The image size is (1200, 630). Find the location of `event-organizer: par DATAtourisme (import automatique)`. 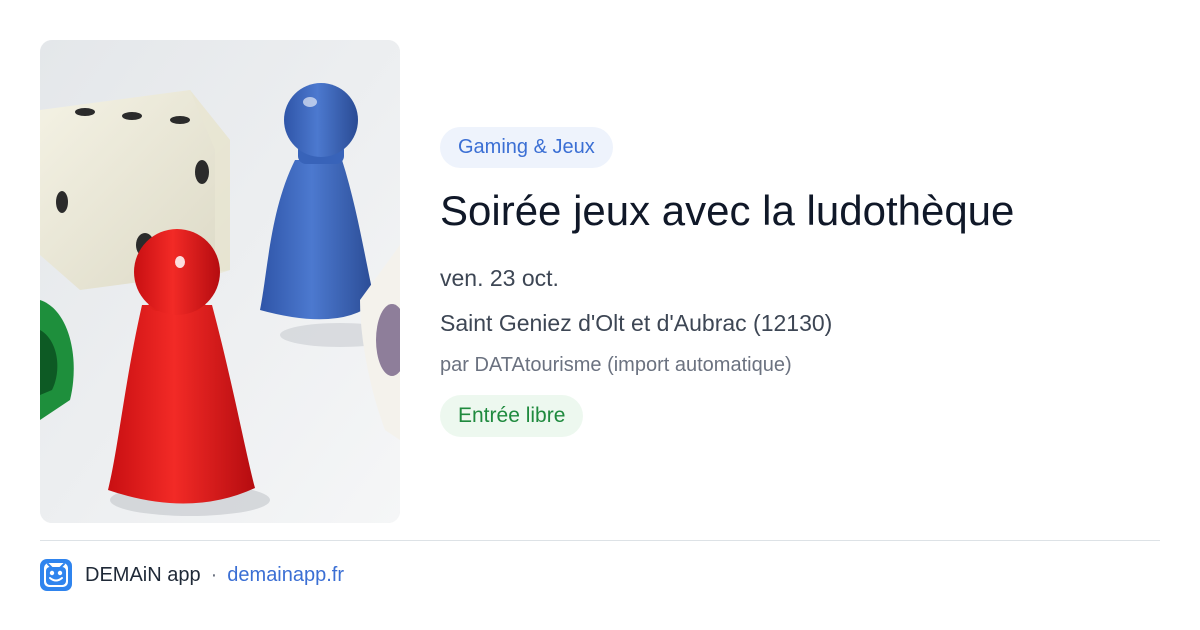

event-organizer: par DATAtourisme (import automatique) is located at coordinates (616, 365).